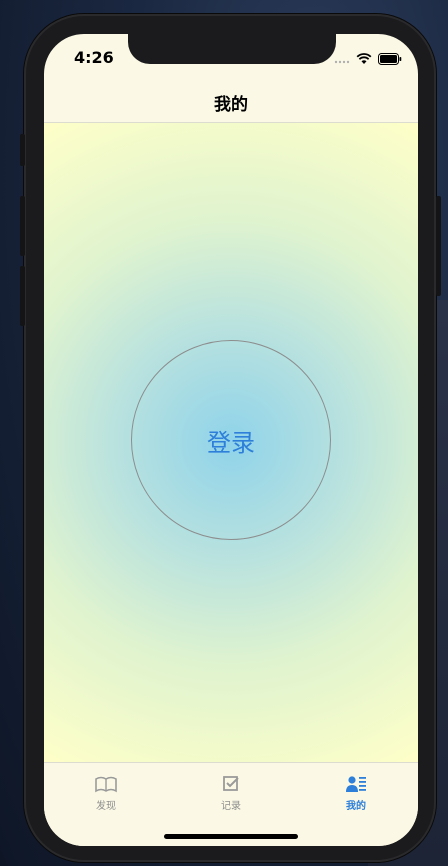  I want to click on wifi-icon, so click(364, 59).